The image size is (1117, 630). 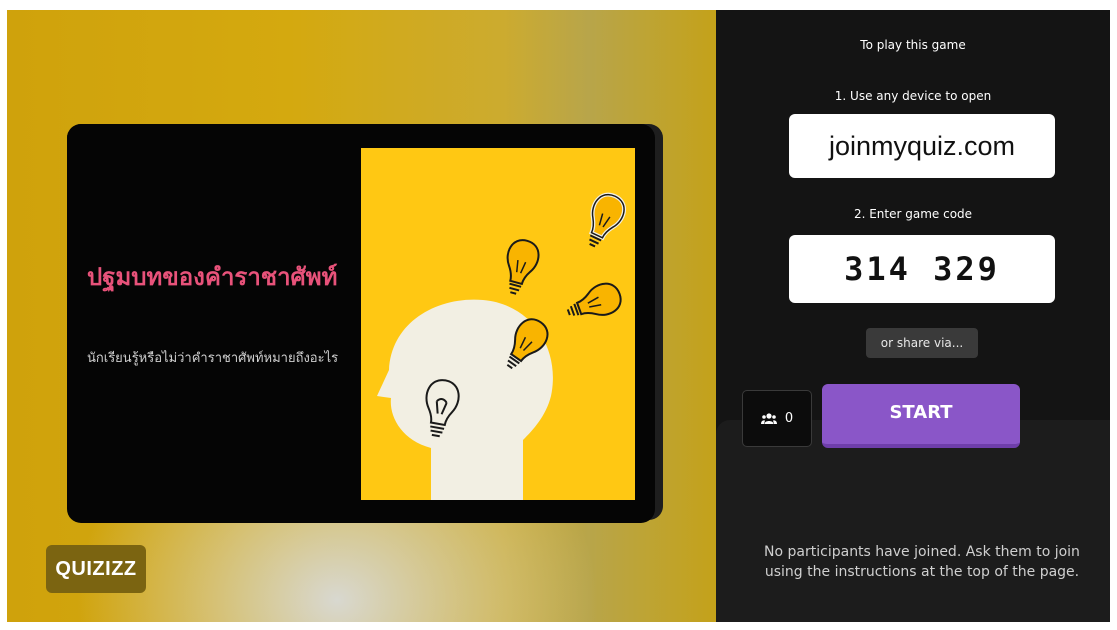 What do you see at coordinates (913, 521) in the screenshot?
I see `participants-area` at bounding box center [913, 521].